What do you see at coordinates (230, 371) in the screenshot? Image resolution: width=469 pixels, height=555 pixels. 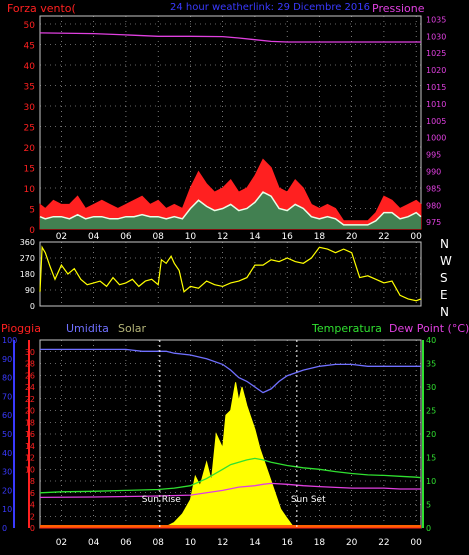 I see `humidity-line` at bounding box center [230, 371].